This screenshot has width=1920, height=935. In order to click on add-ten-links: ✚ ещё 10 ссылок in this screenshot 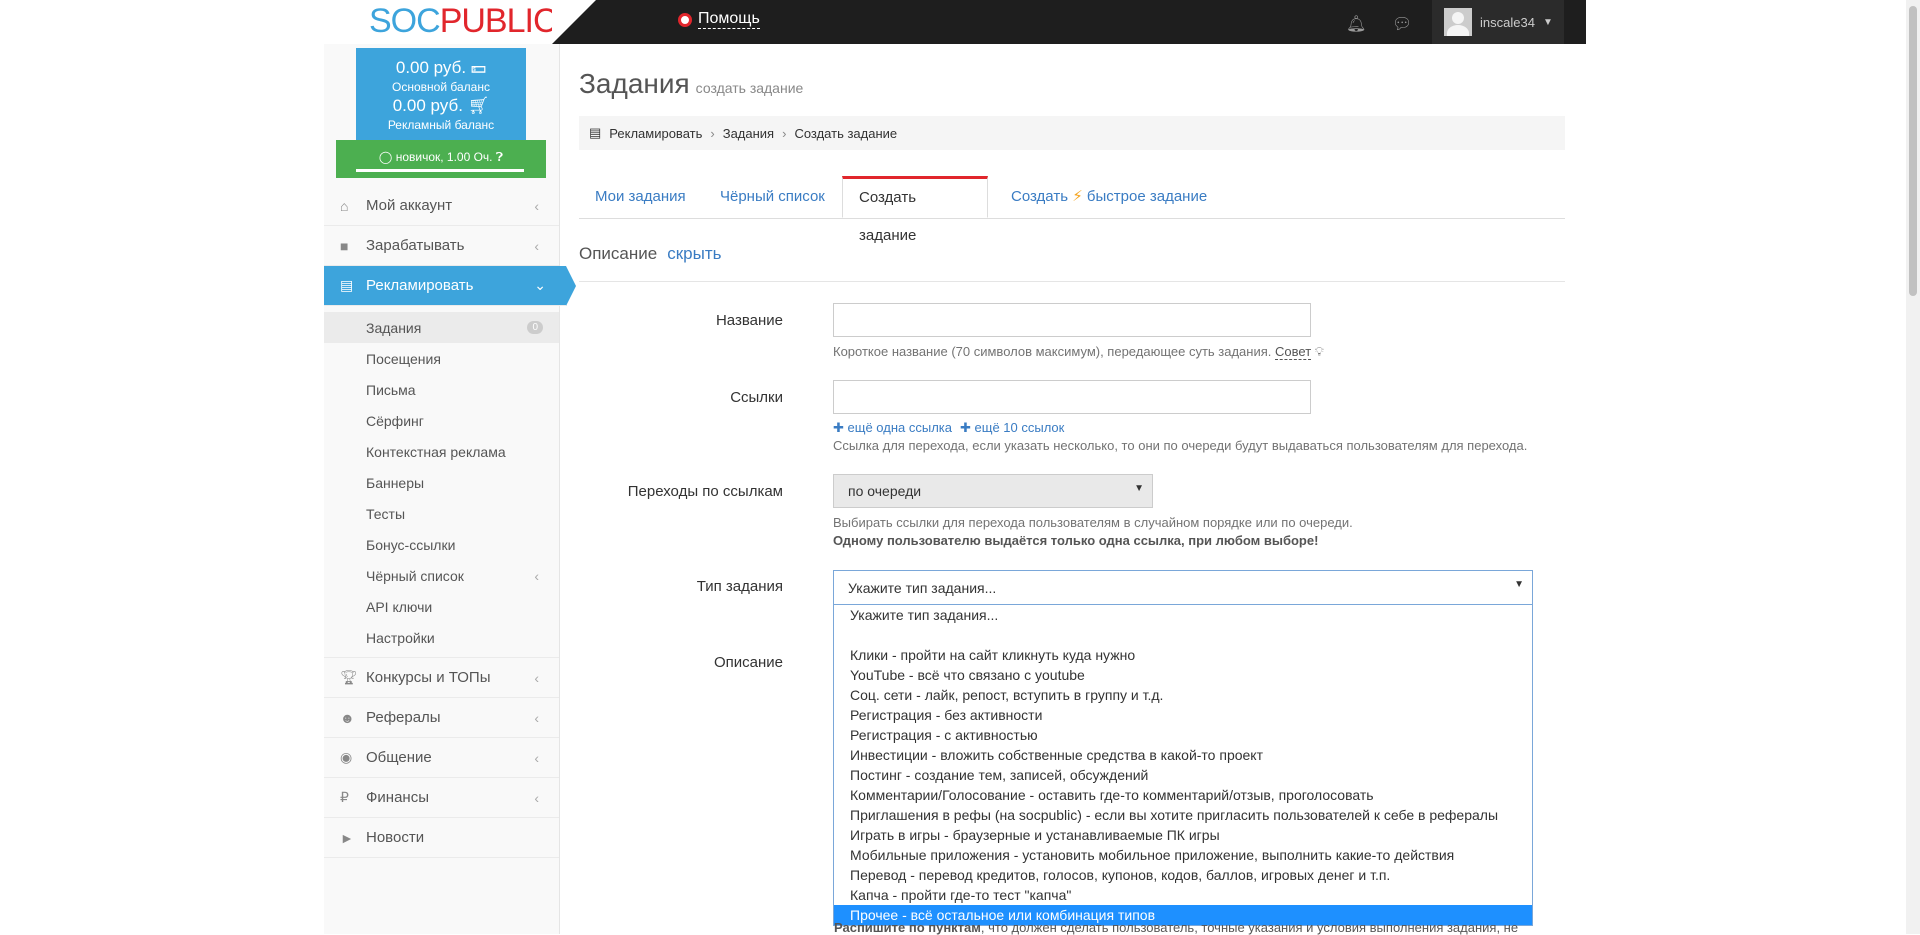, I will do `click(1012, 427)`.